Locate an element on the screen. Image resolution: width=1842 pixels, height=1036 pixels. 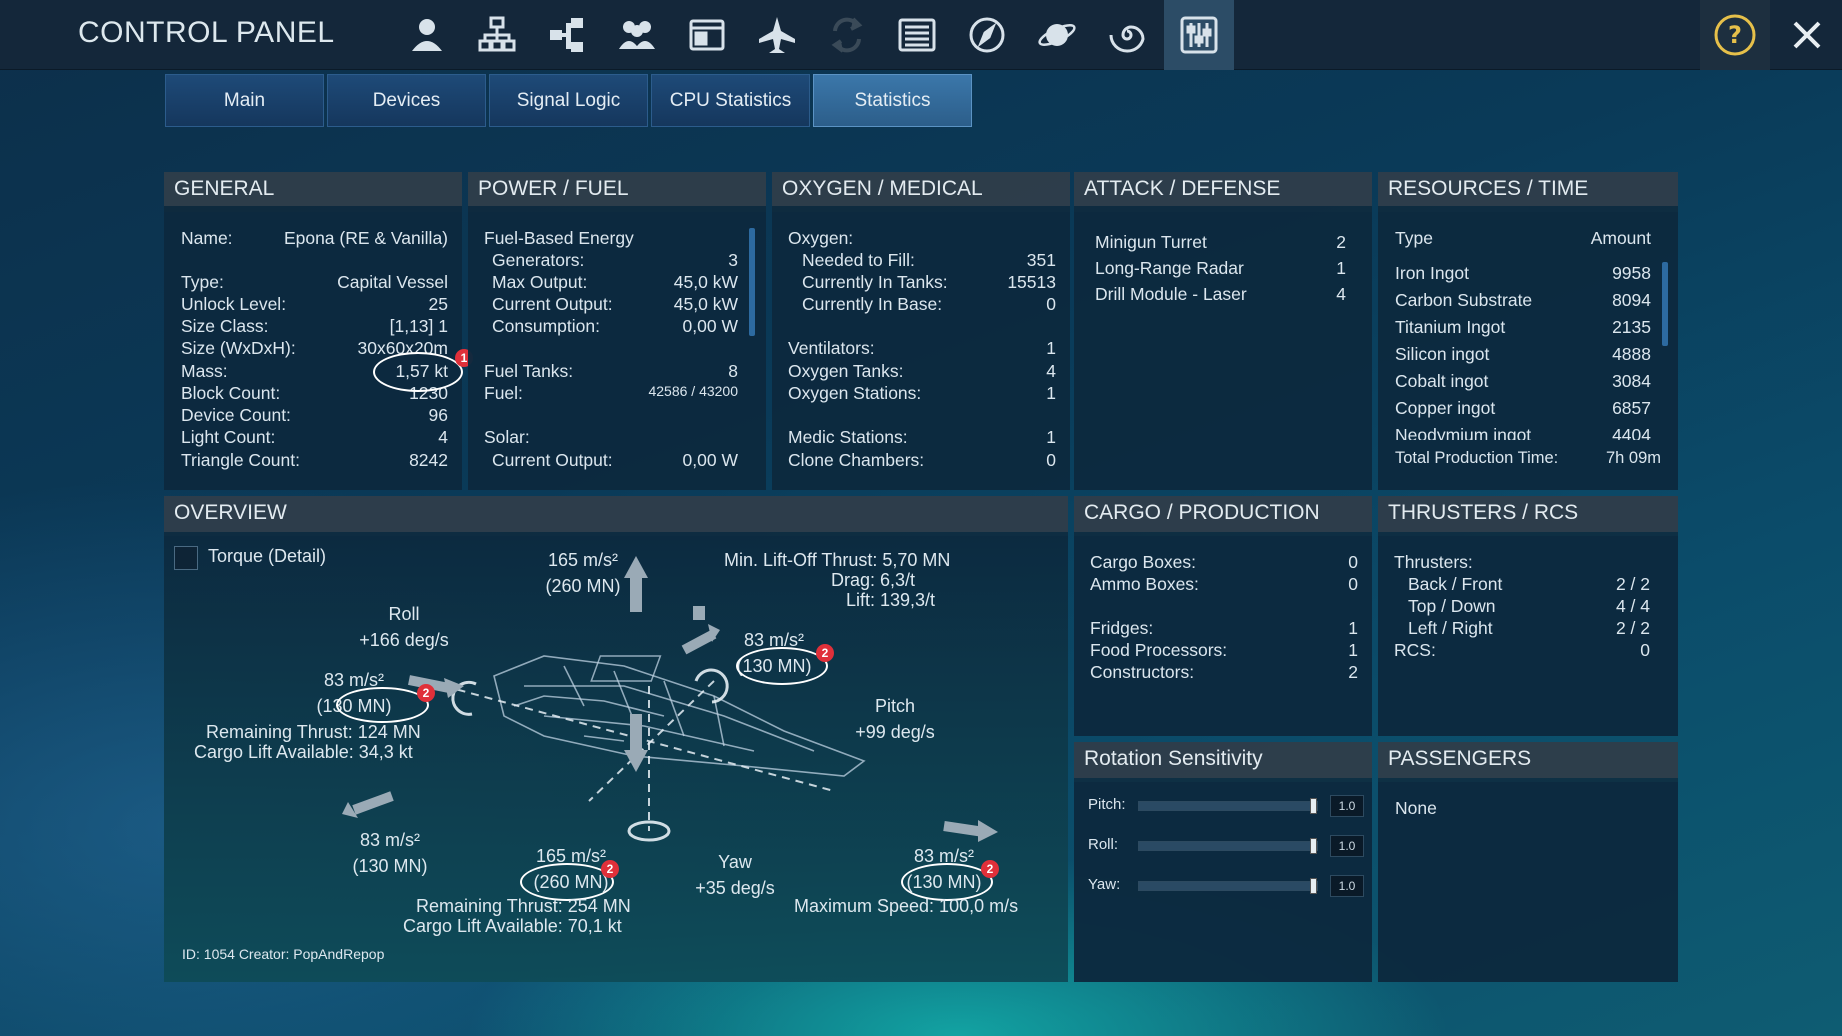
cargo-row: Cargo Boxes: 0 is located at coordinates (1224, 562).